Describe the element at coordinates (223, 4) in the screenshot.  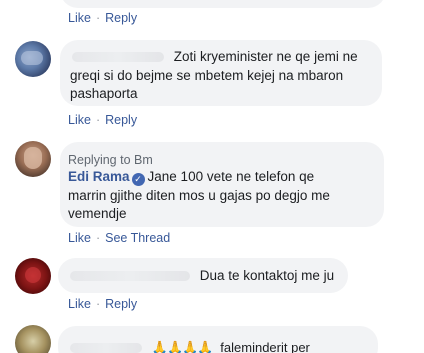
I see `comment-bubble-previous` at that location.